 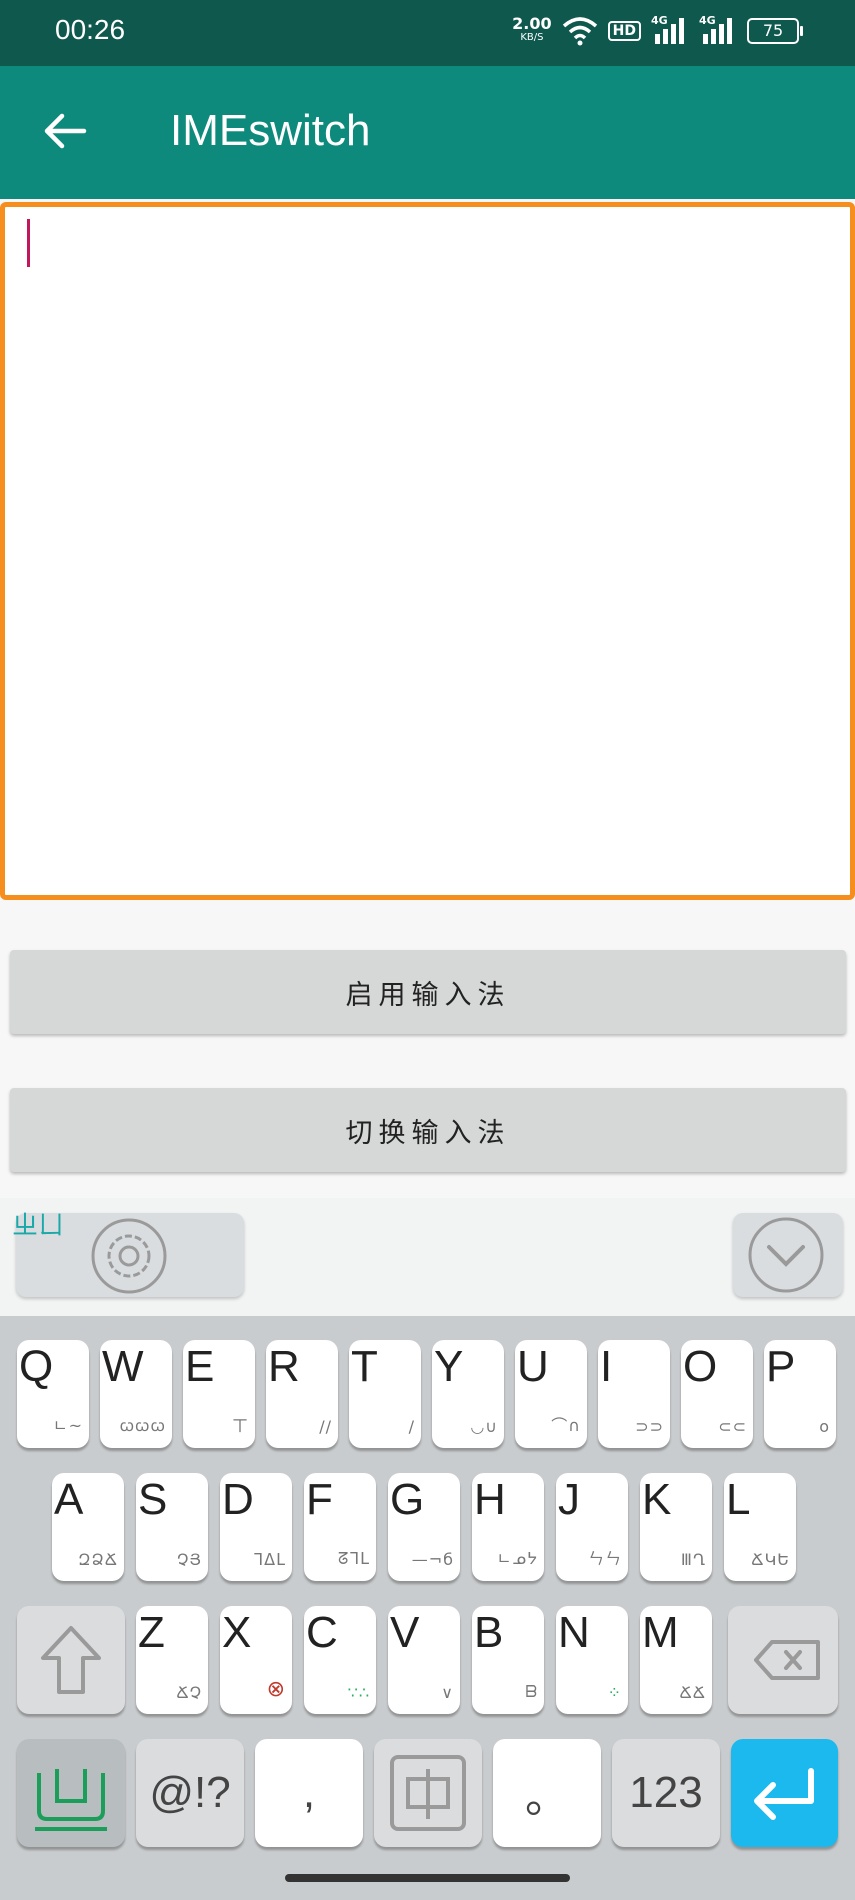 I want to click on key-n: N ⁘, so click(x=592, y=1660).